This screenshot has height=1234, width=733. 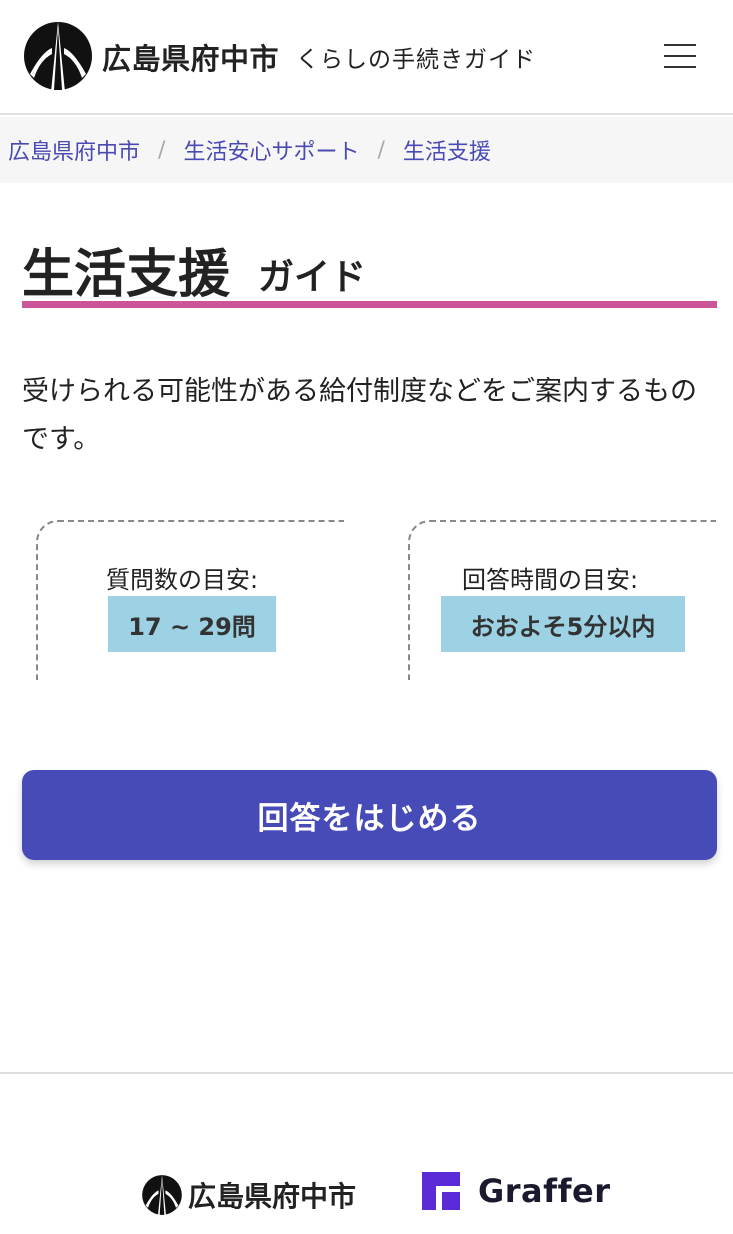 I want to click on site-subtitle: くらしの手続きガイド, so click(x=416, y=57).